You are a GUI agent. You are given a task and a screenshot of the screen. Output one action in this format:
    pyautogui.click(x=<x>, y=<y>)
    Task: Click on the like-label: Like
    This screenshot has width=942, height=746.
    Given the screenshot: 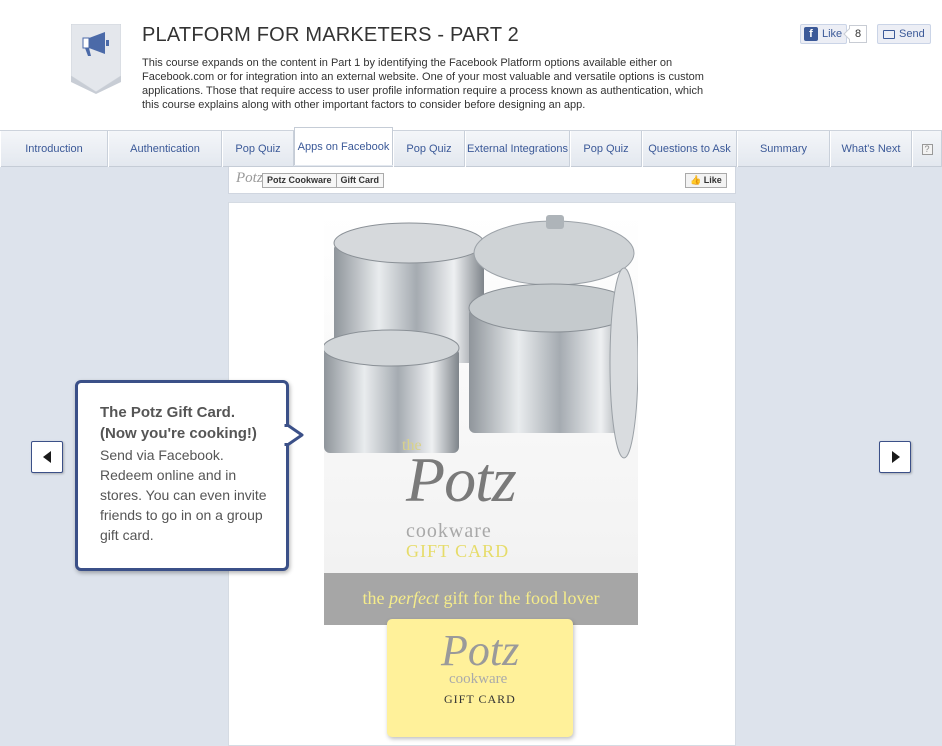 What is the action you would take?
    pyautogui.click(x=832, y=34)
    